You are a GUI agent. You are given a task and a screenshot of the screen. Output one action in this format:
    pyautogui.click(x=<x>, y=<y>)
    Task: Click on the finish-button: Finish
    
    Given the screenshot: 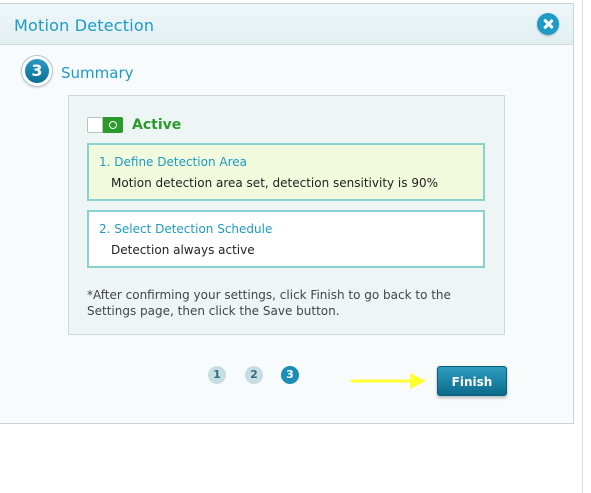 What is the action you would take?
    pyautogui.click(x=472, y=381)
    